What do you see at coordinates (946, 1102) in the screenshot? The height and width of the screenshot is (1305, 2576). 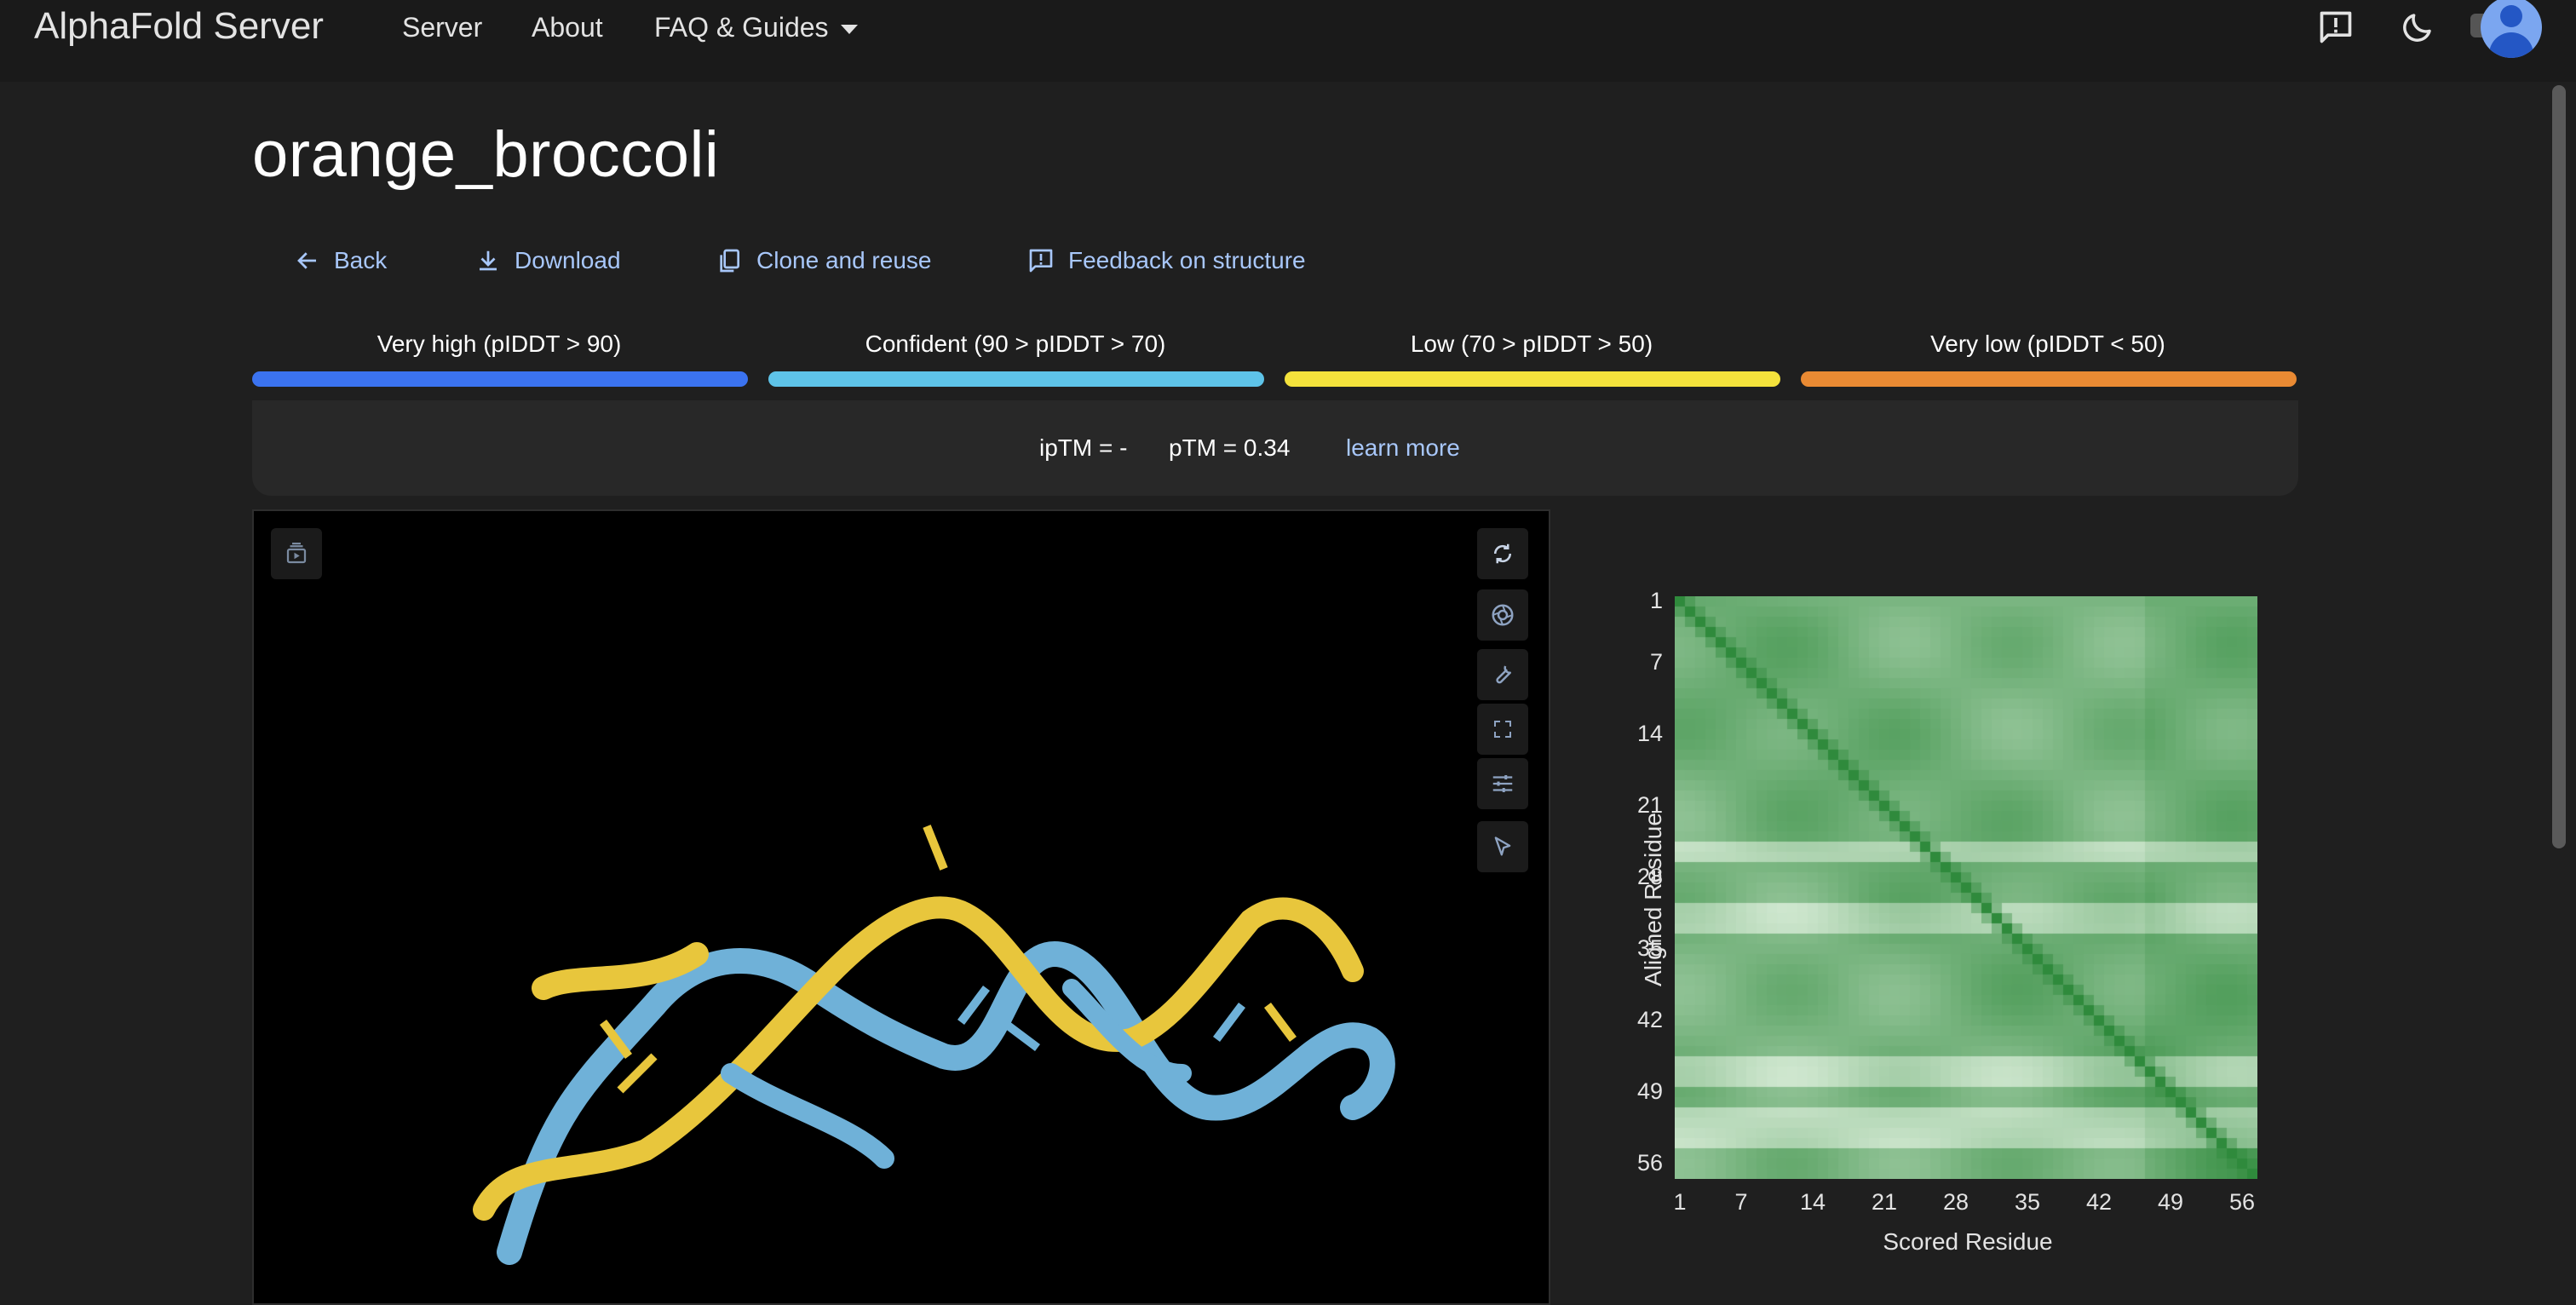 I see `backbone-strand-a` at bounding box center [946, 1102].